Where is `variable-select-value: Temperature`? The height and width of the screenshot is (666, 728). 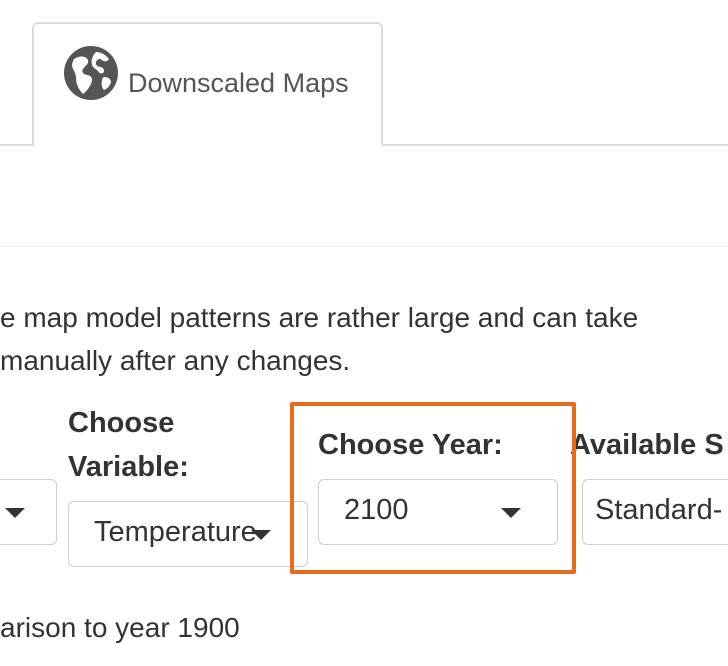
variable-select-value: Temperature is located at coordinates (175, 532).